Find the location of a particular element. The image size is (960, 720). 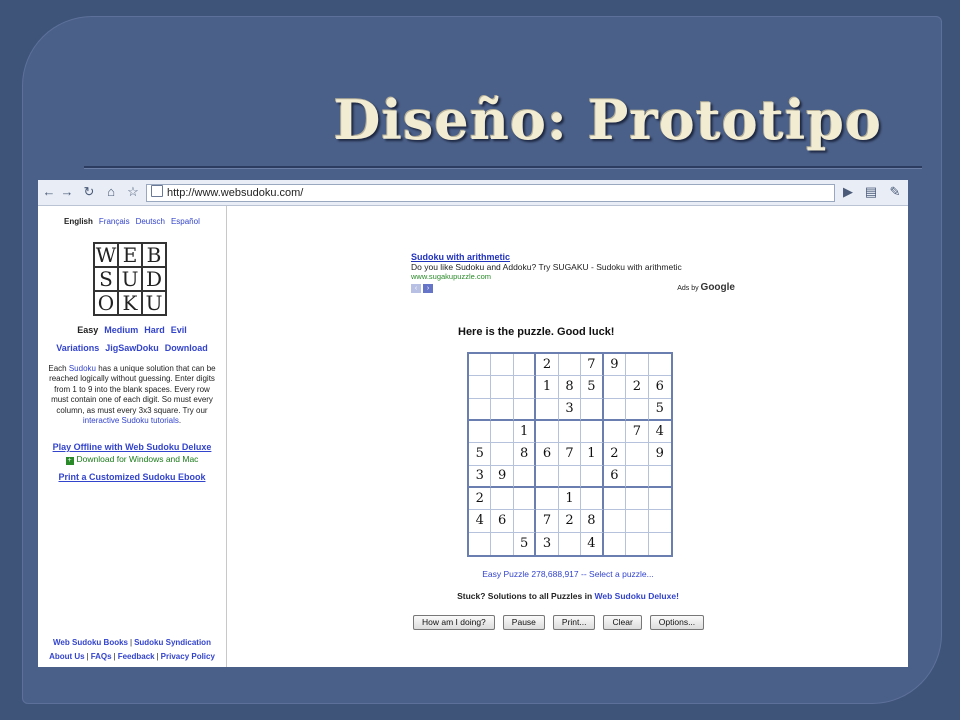

address-bar: http://www.websudoku.com/ is located at coordinates (490, 193).